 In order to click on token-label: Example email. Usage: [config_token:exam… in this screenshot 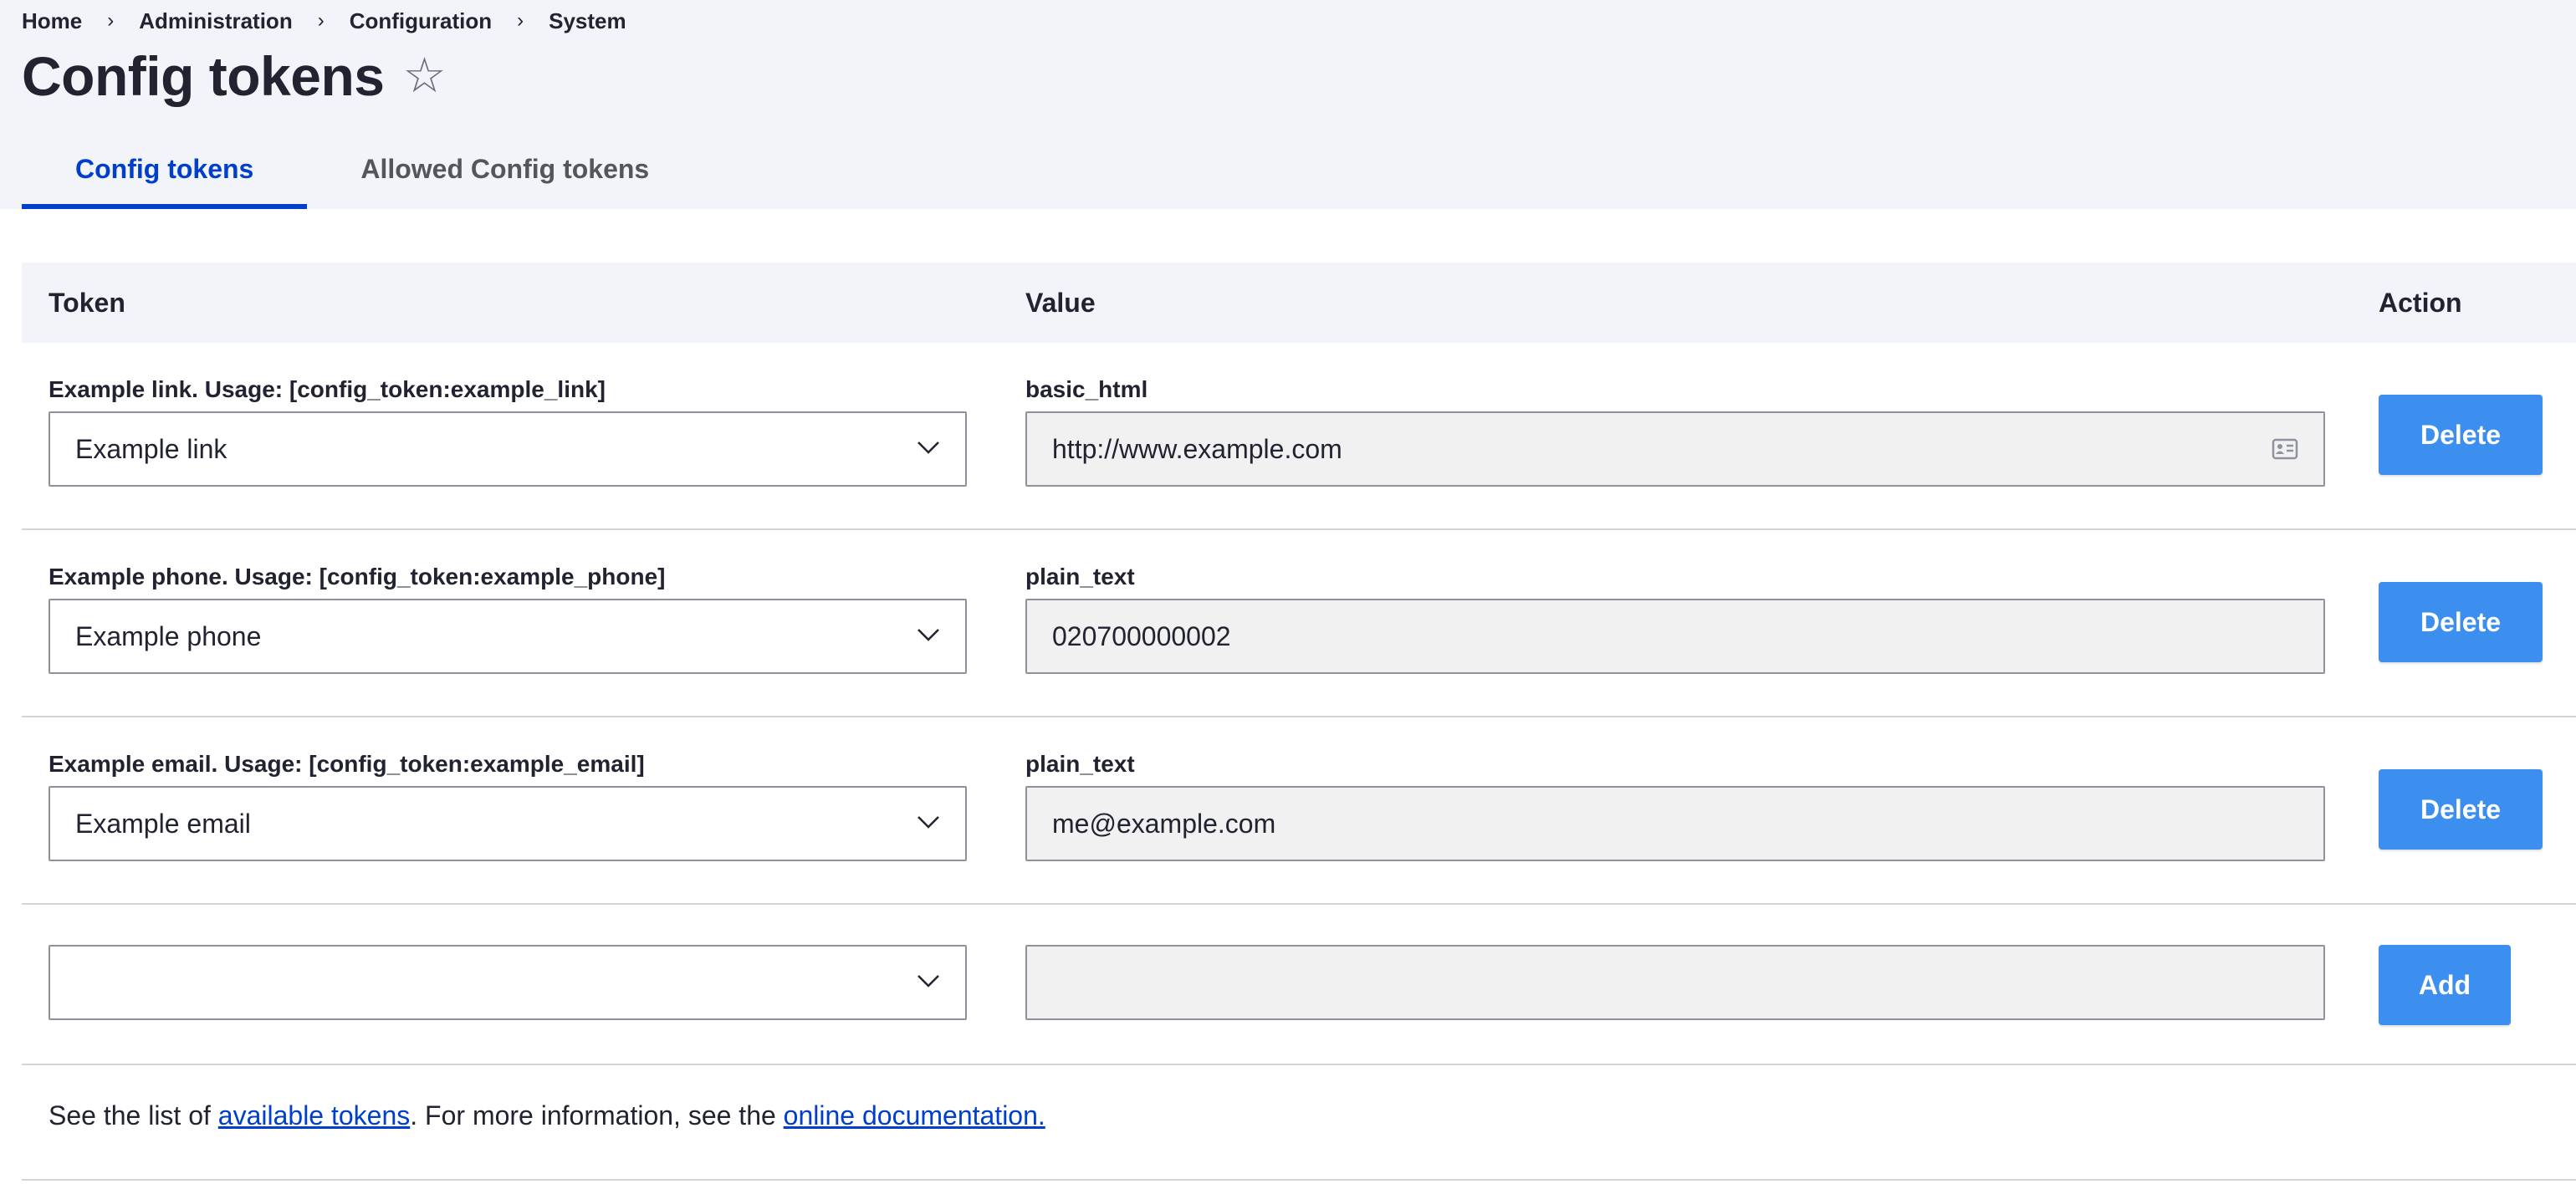, I will do `click(347, 764)`.